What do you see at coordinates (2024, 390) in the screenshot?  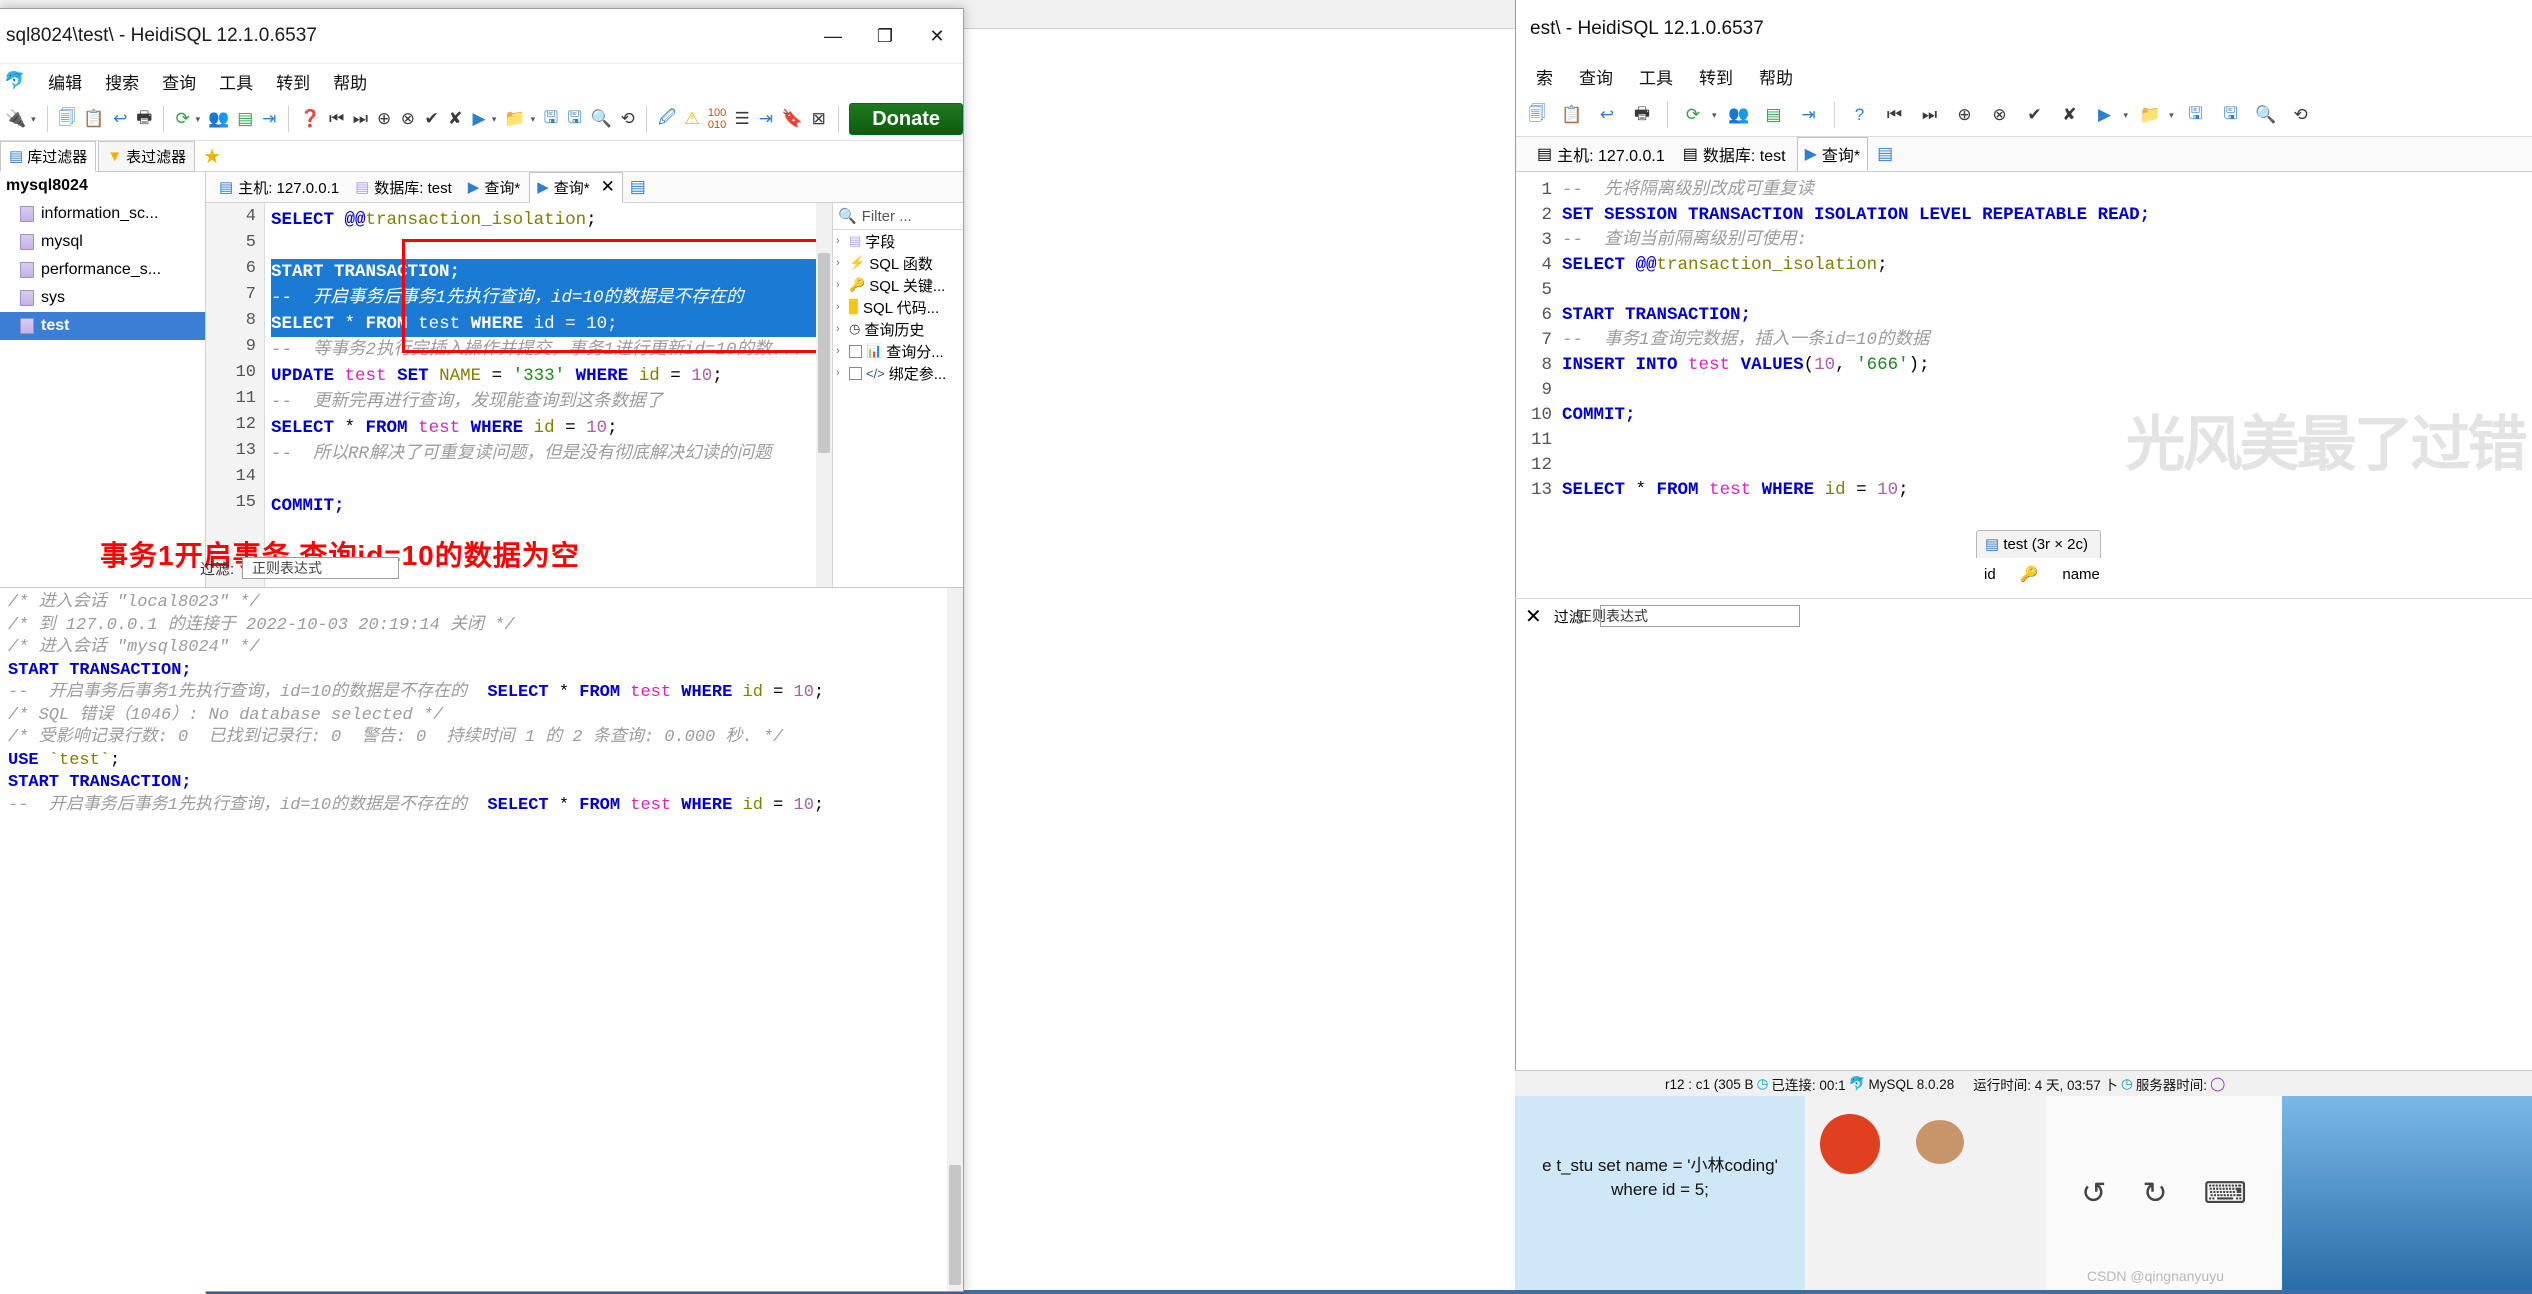 I see `code-line: 9` at bounding box center [2024, 390].